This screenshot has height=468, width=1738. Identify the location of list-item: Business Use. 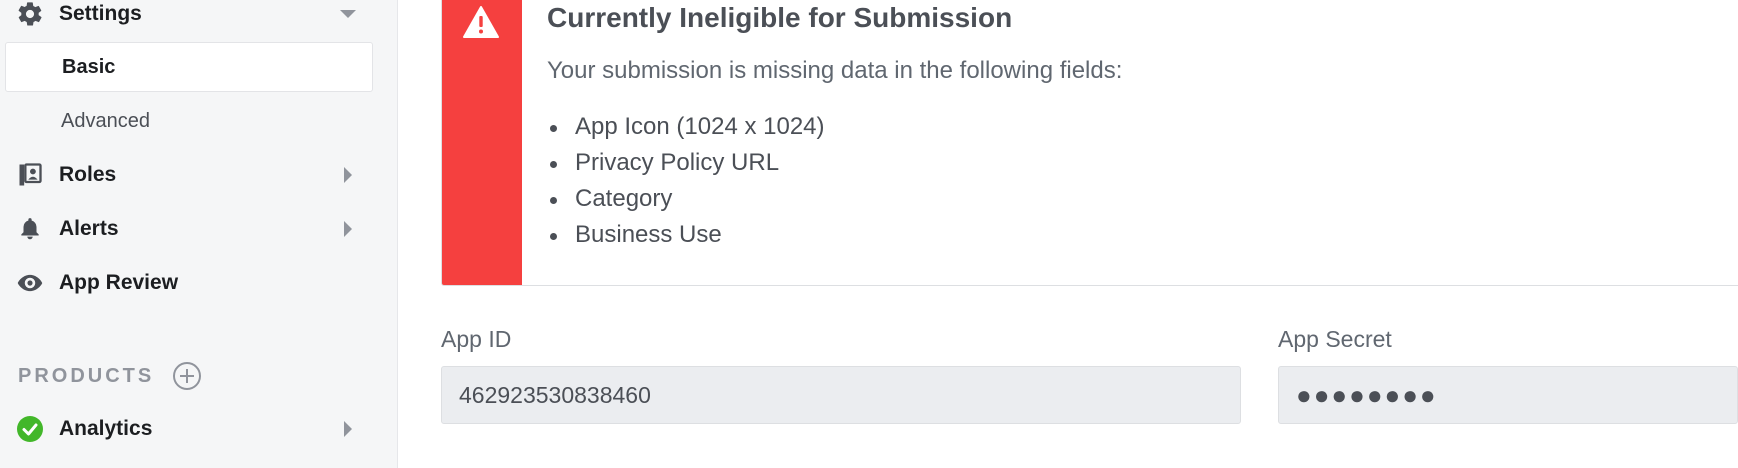
(686, 235).